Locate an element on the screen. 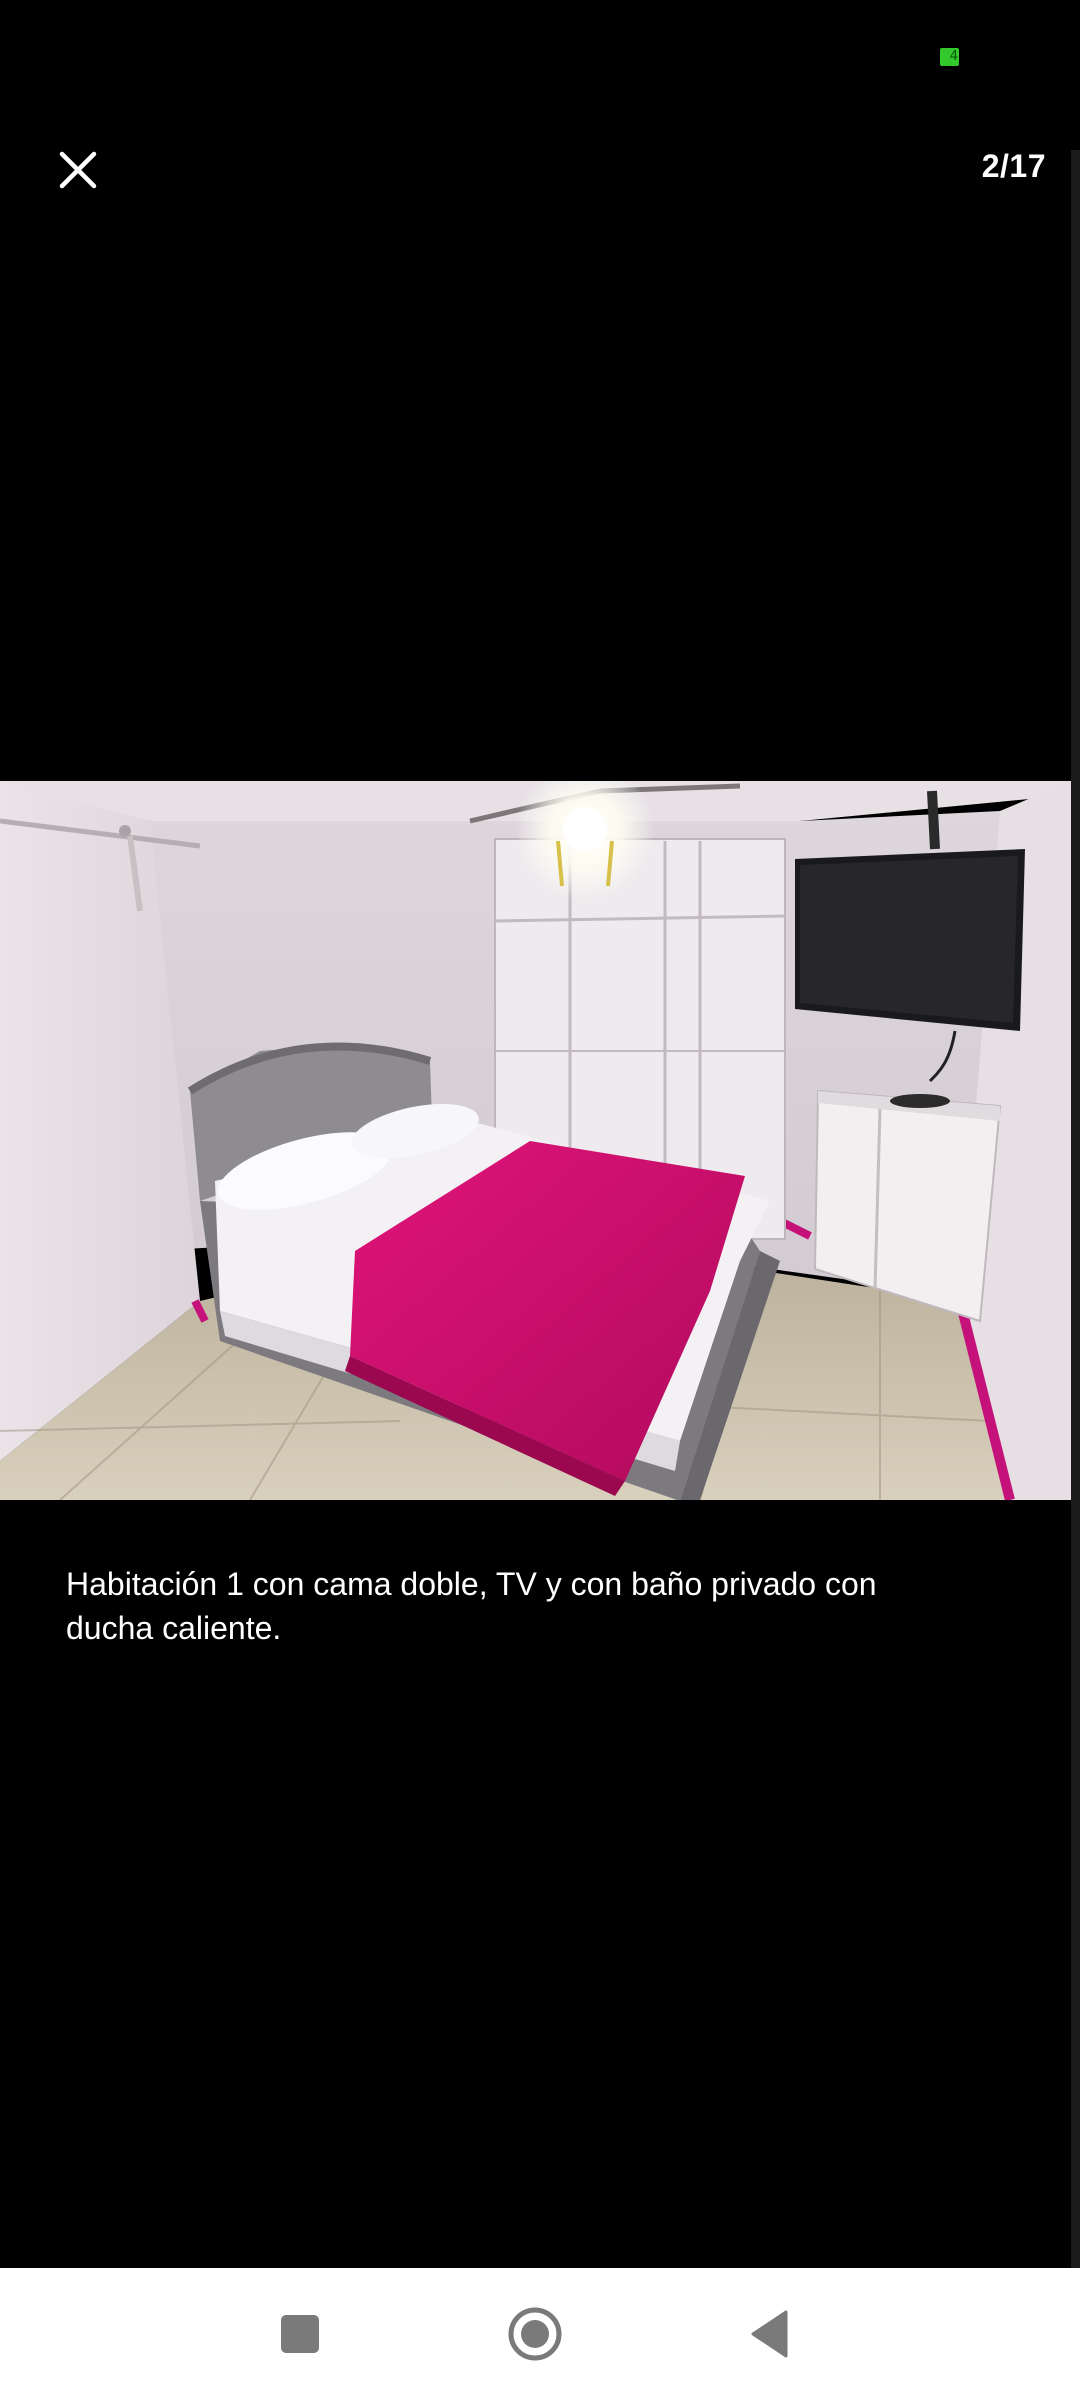  navigation-bar is located at coordinates (540, 2334).